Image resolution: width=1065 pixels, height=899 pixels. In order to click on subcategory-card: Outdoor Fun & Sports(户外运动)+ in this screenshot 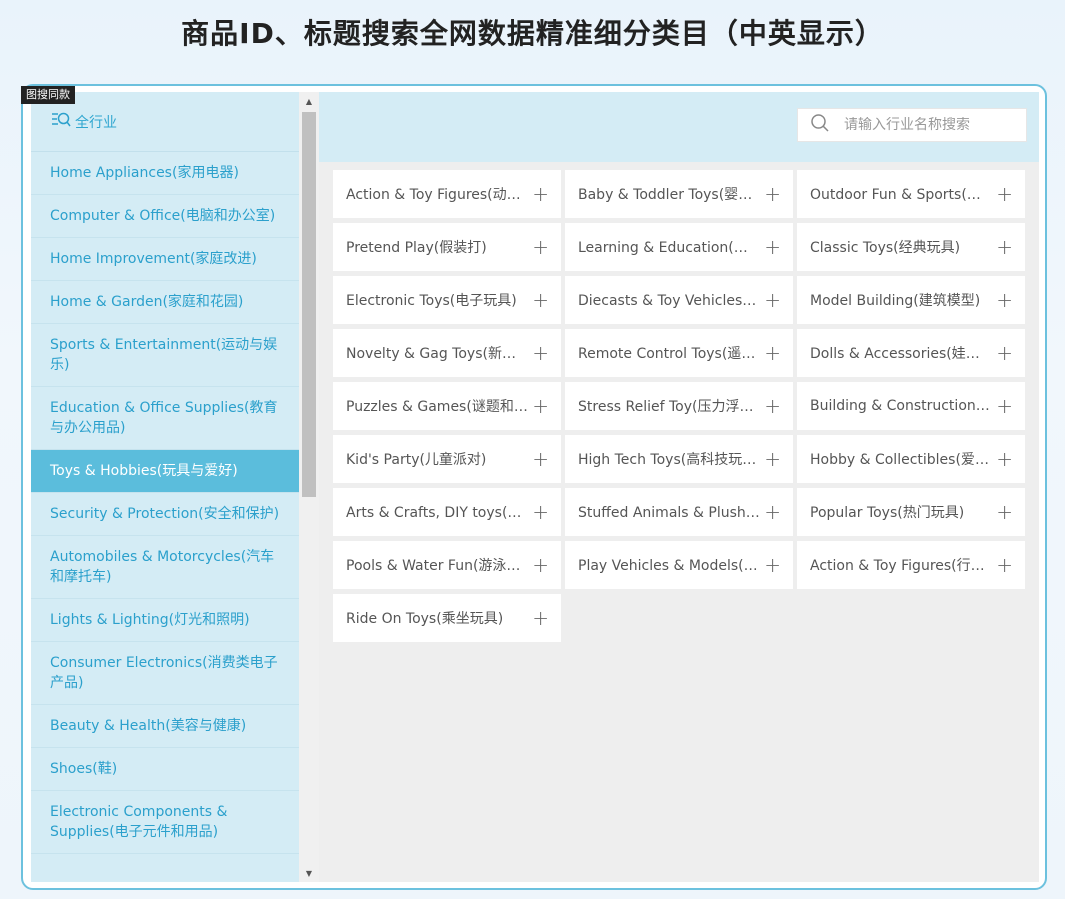, I will do `click(911, 194)`.